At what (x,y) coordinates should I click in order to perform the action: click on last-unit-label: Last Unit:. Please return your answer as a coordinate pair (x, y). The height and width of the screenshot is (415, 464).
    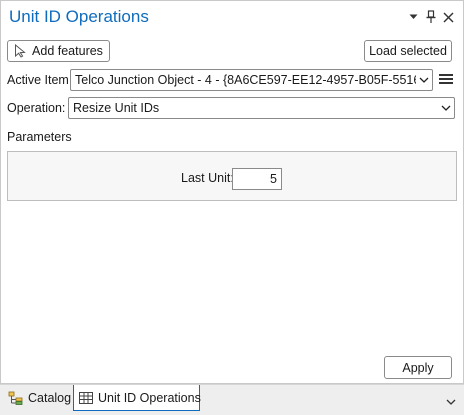
    Looking at the image, I should click on (207, 178).